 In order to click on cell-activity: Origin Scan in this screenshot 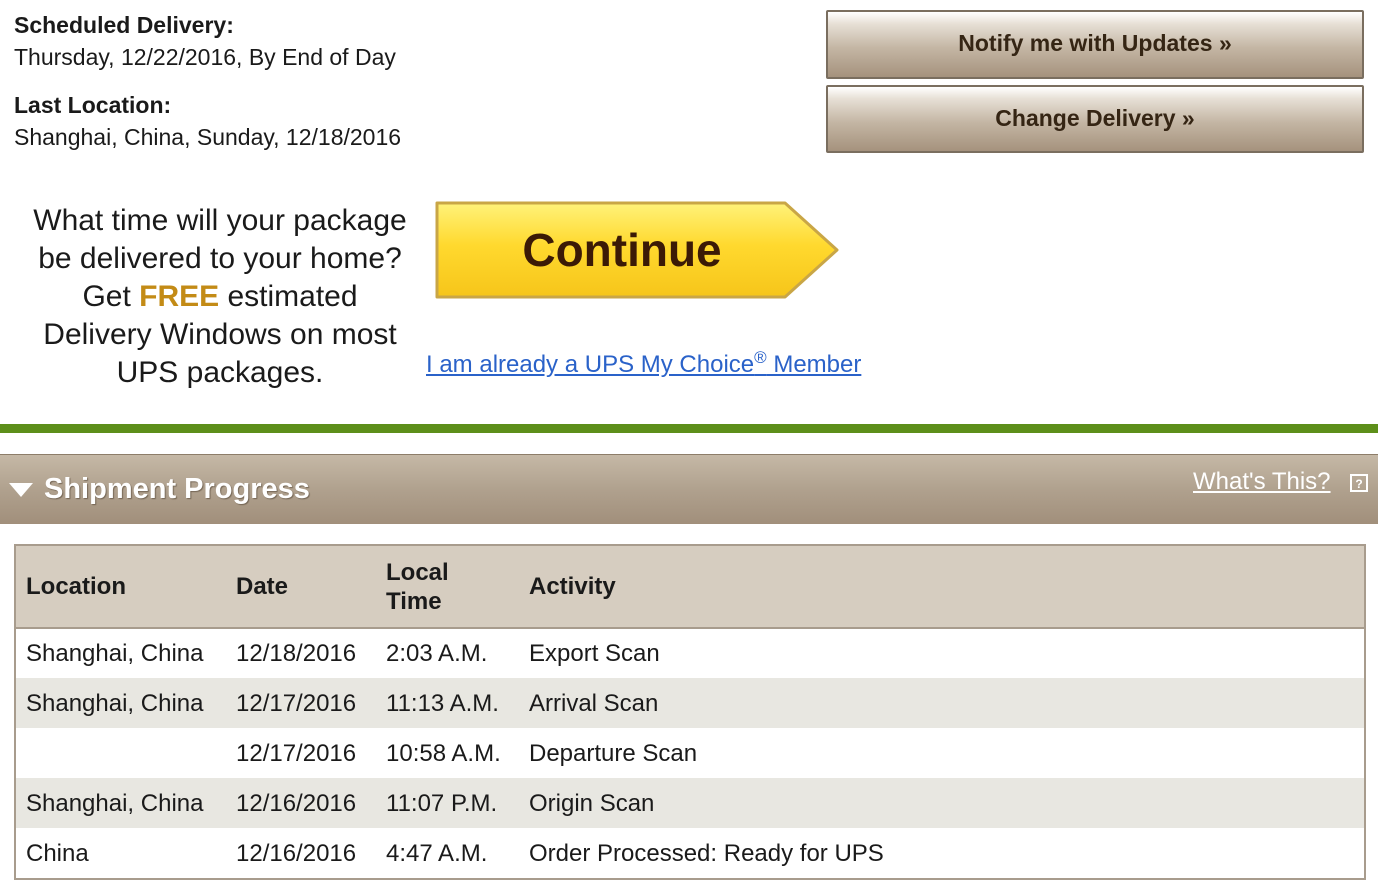, I will do `click(592, 803)`.